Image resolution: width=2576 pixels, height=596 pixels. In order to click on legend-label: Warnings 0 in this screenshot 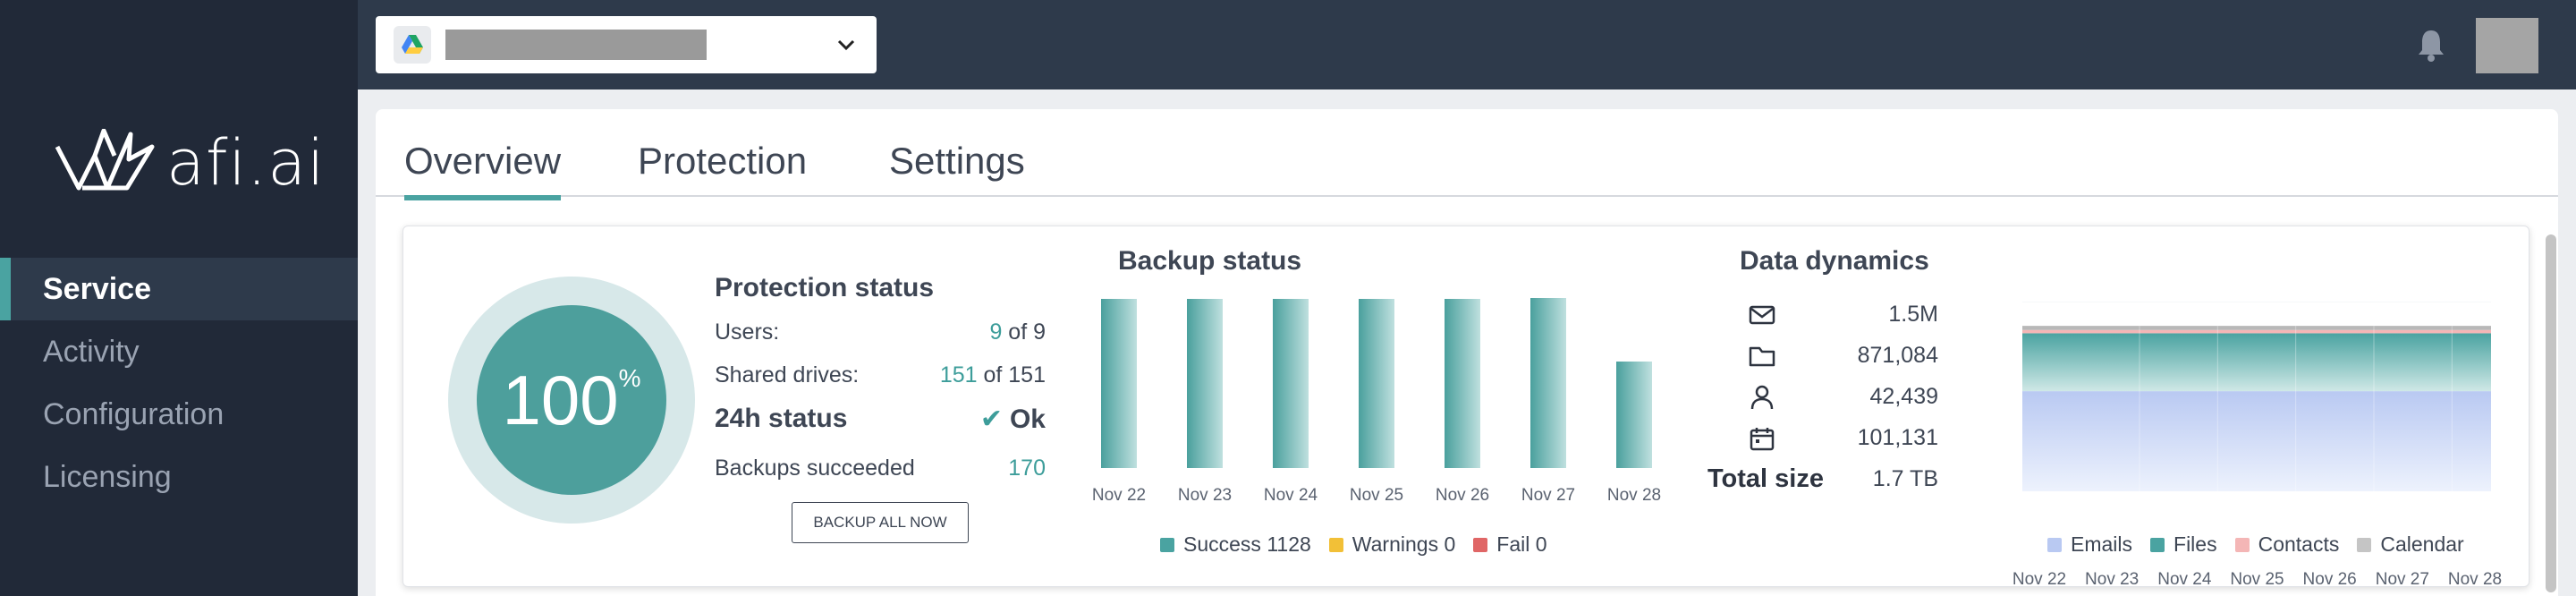, I will do `click(1404, 544)`.